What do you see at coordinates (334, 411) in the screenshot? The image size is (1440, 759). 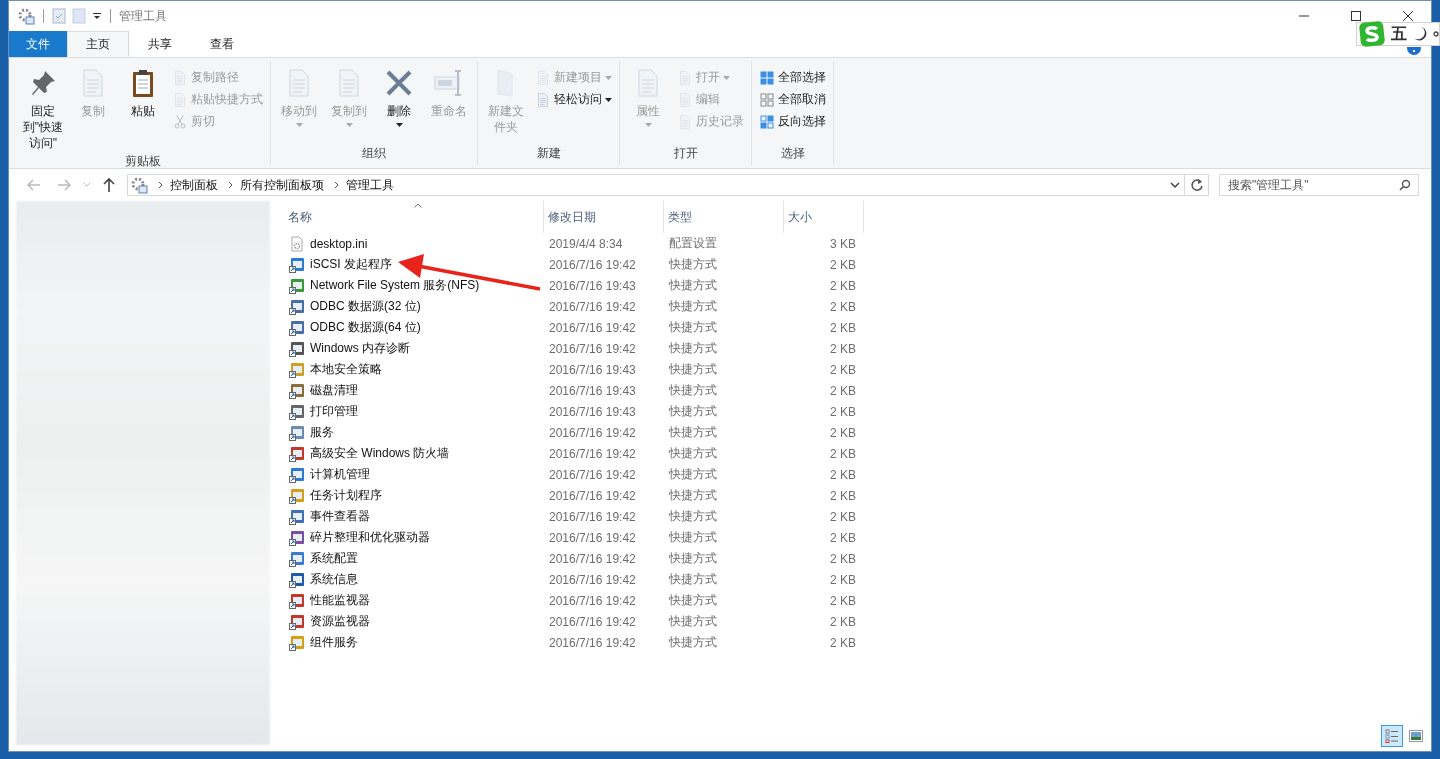 I see `file-name: 打印管理` at bounding box center [334, 411].